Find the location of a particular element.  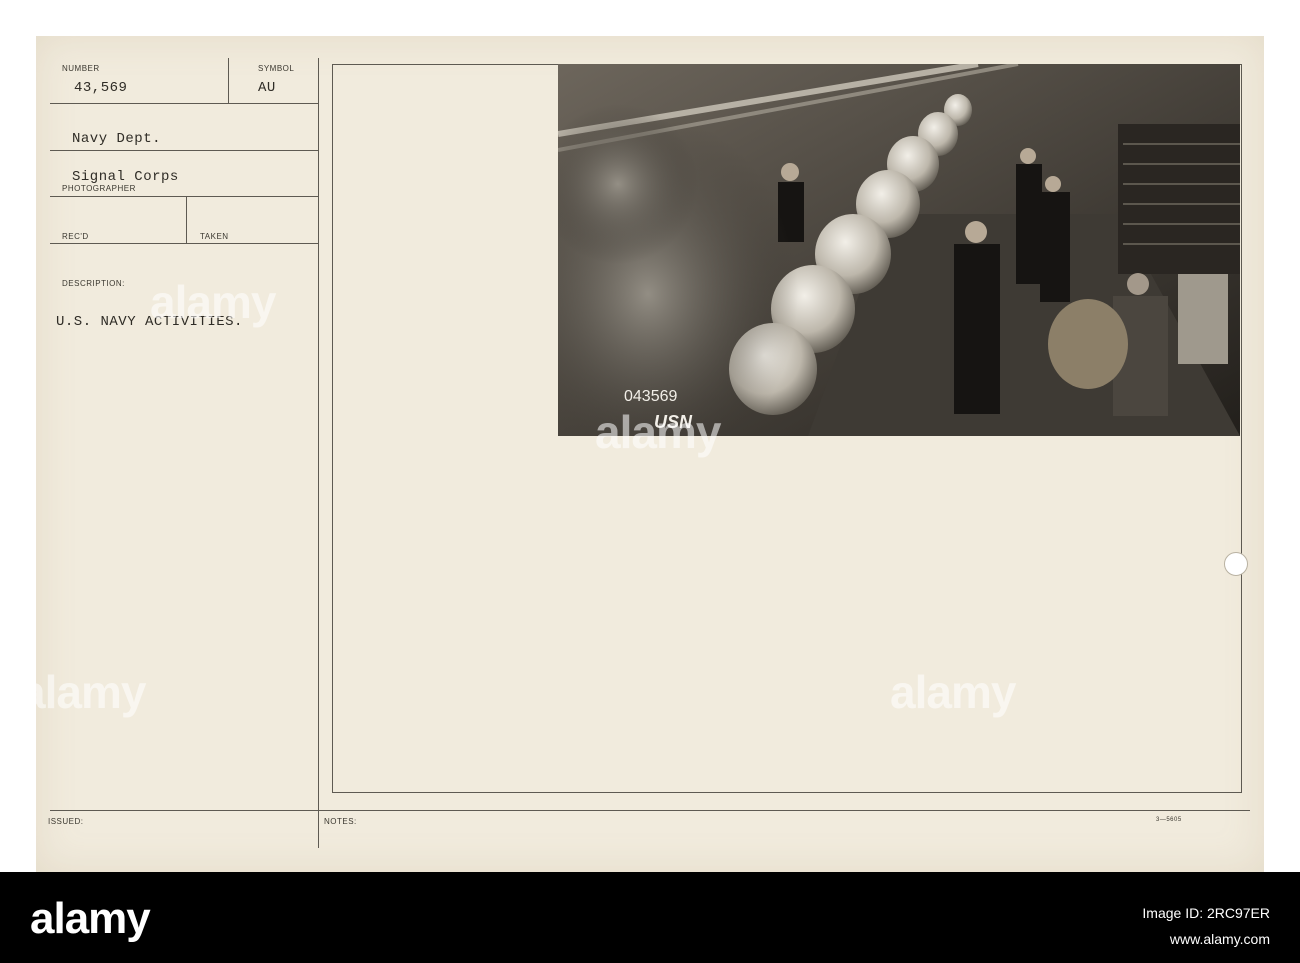

punch-hole is located at coordinates (1236, 564).